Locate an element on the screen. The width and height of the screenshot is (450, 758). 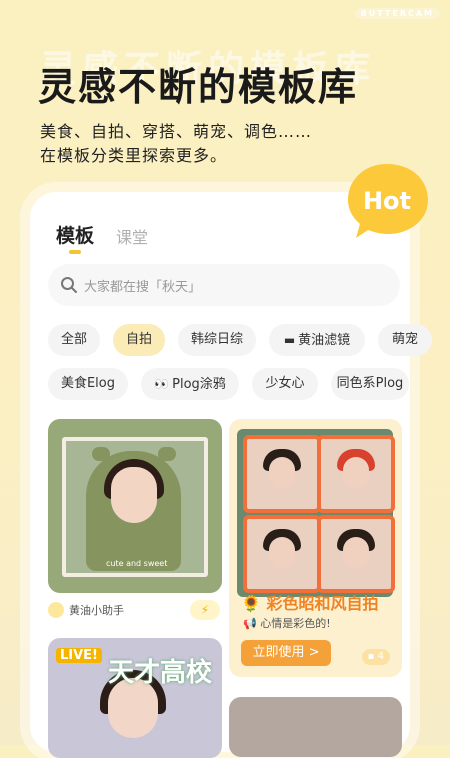
comment-icon: ▪ is located at coordinates (371, 656).